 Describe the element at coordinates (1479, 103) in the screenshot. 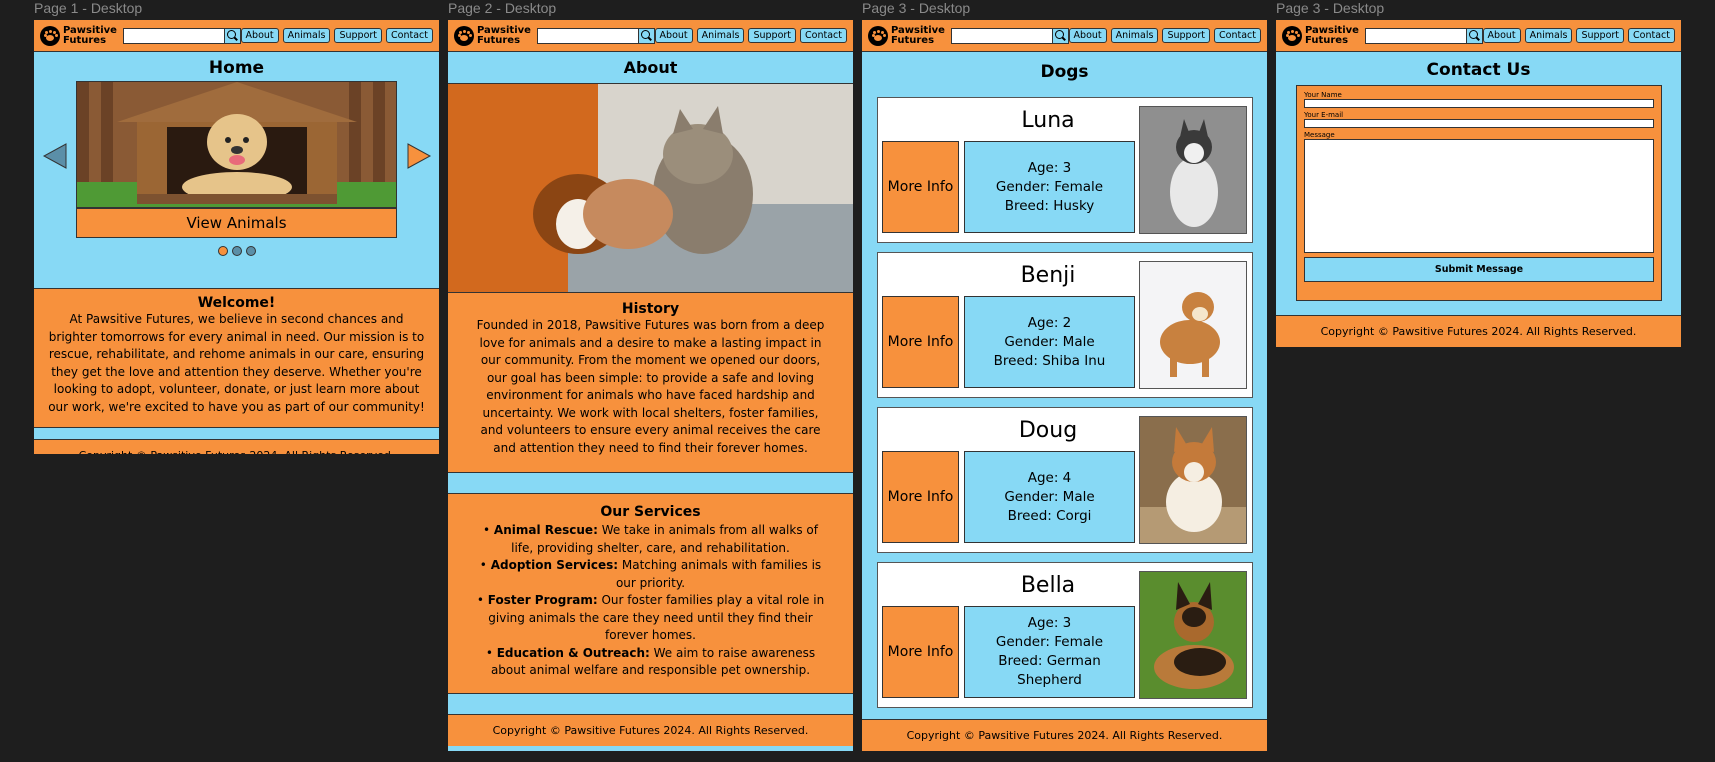

I see `name-field` at that location.